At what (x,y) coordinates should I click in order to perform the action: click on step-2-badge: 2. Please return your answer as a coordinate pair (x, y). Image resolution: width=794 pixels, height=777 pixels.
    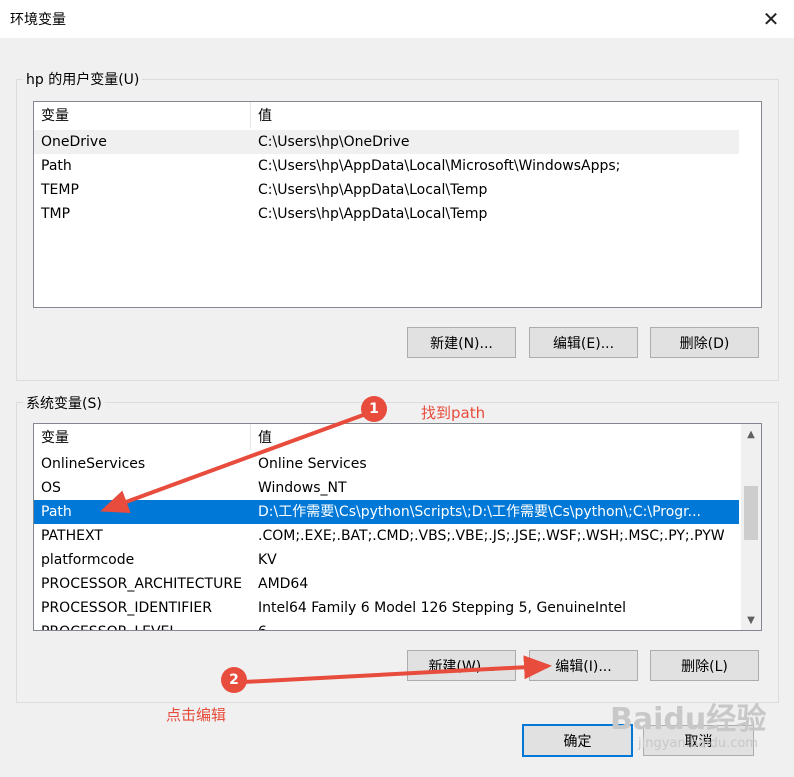
    Looking at the image, I should click on (234, 680).